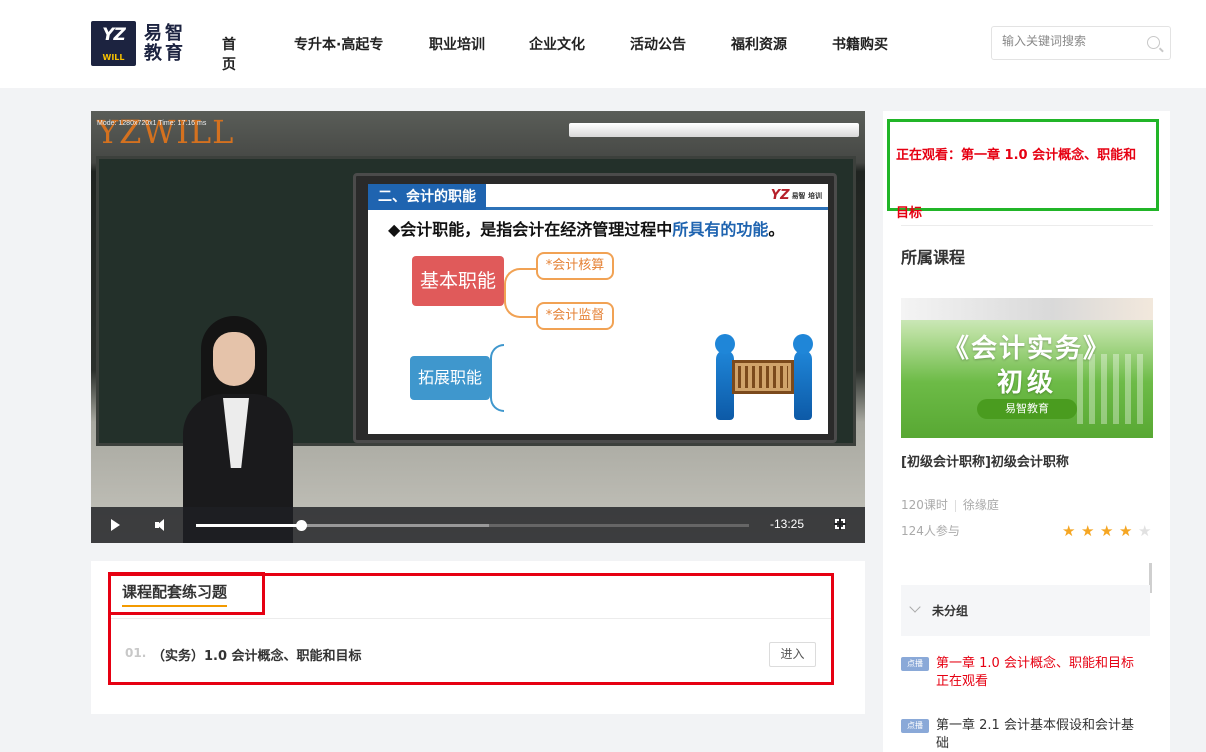 This screenshot has width=1206, height=752. I want to click on sub-function-supervision: *会计监督, so click(575, 316).